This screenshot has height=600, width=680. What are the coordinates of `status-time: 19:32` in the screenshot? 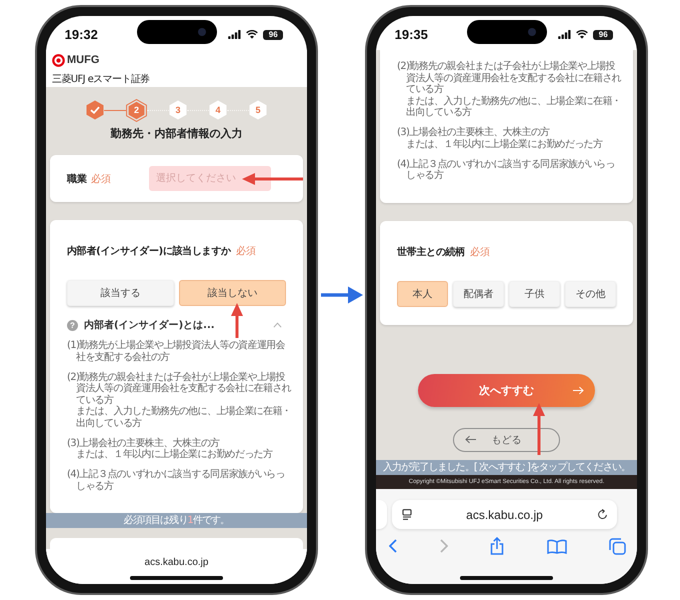 It's located at (81, 34).